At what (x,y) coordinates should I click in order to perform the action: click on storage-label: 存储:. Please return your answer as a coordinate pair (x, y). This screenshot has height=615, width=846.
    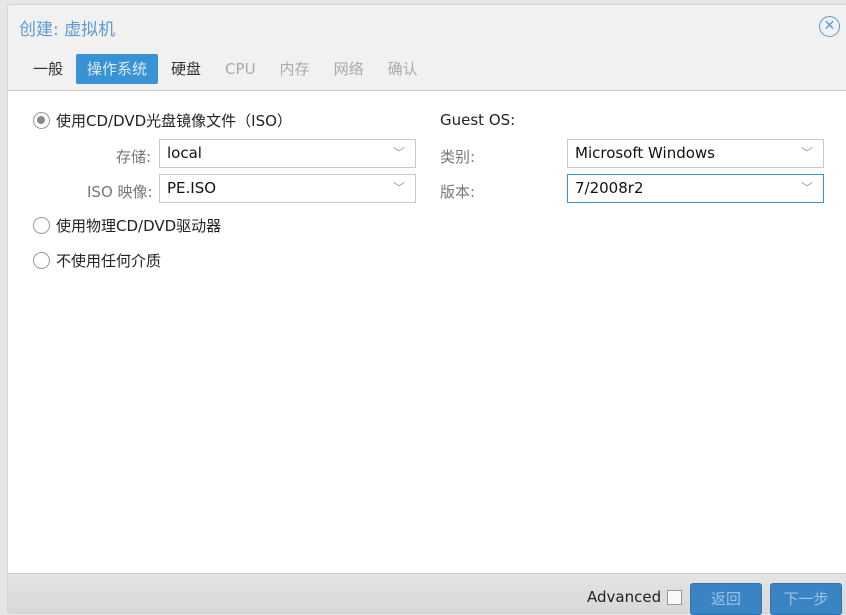
    Looking at the image, I should click on (134, 157).